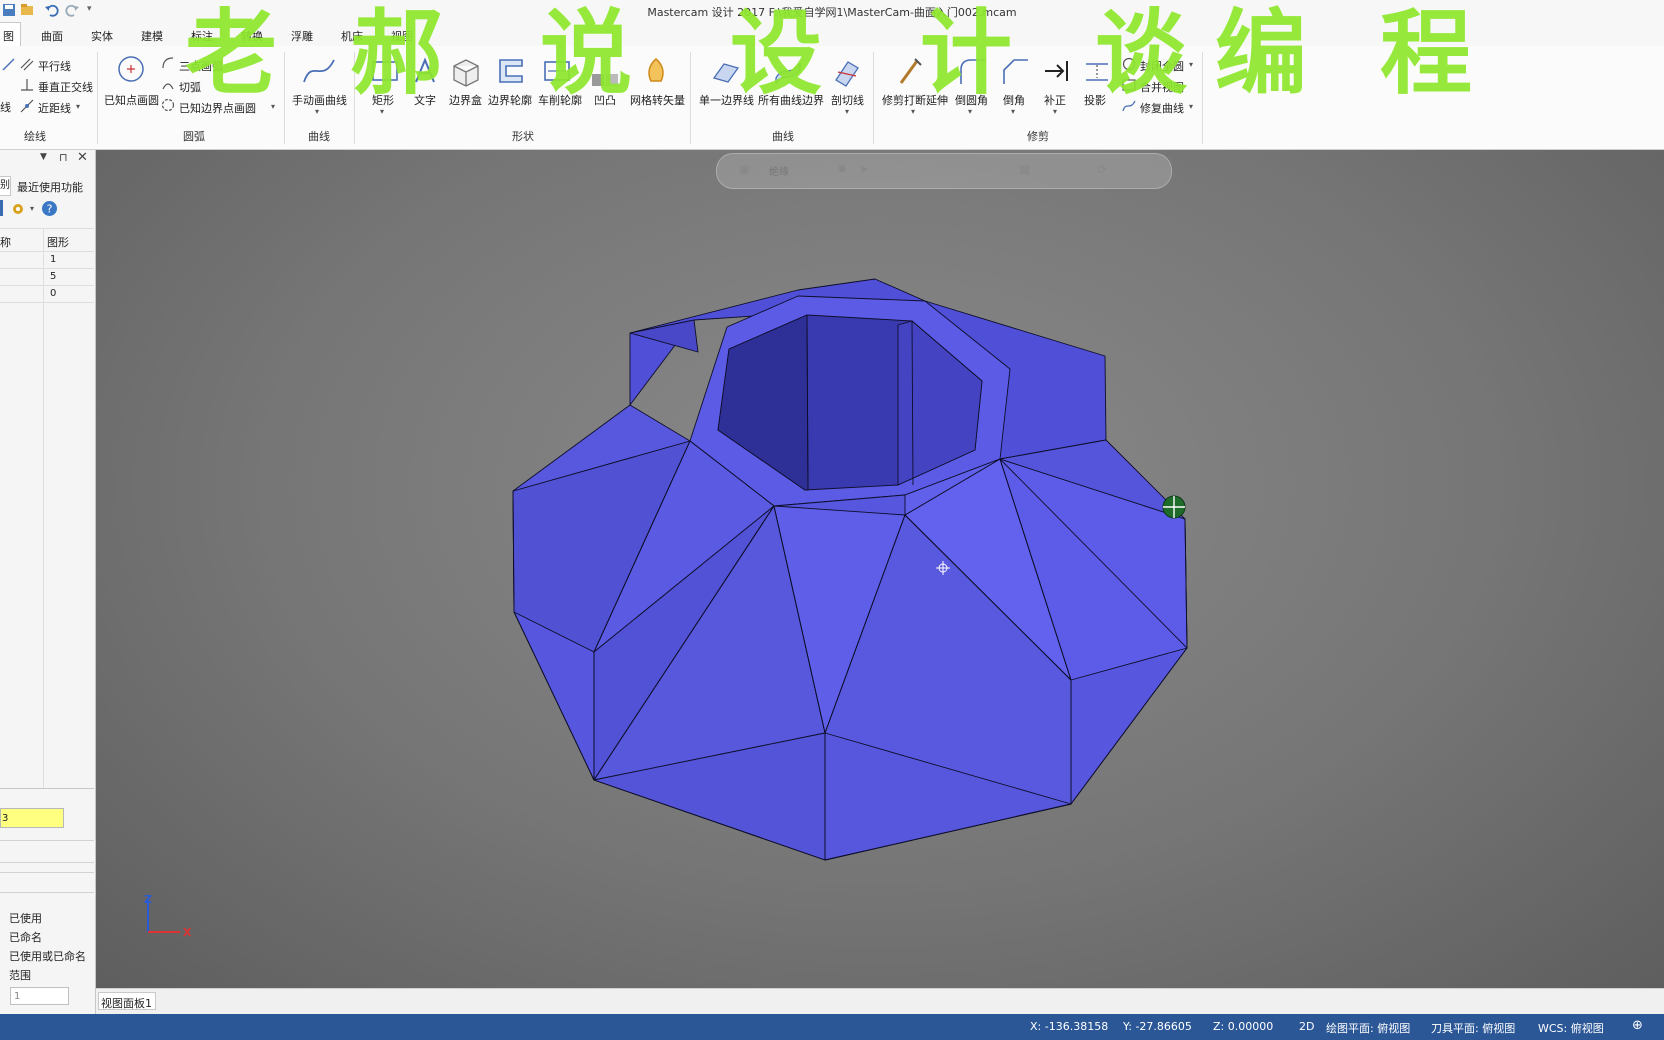 This screenshot has height=1040, width=1664. What do you see at coordinates (1162, 87) in the screenshot?
I see `join-entities-button: 合并视图` at bounding box center [1162, 87].